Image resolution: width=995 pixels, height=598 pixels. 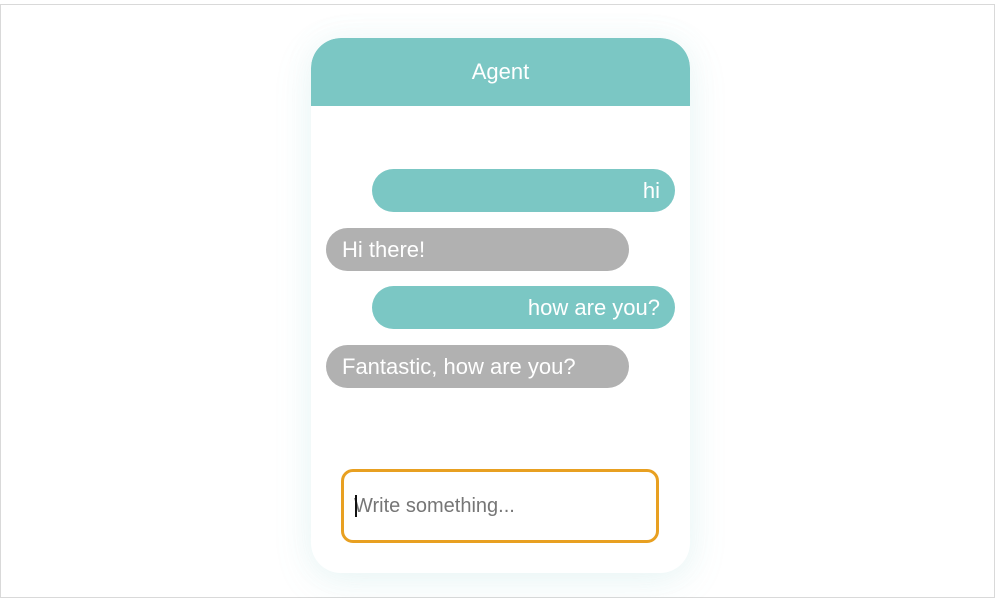 What do you see at coordinates (523, 190) in the screenshot?
I see `user-message: hi` at bounding box center [523, 190].